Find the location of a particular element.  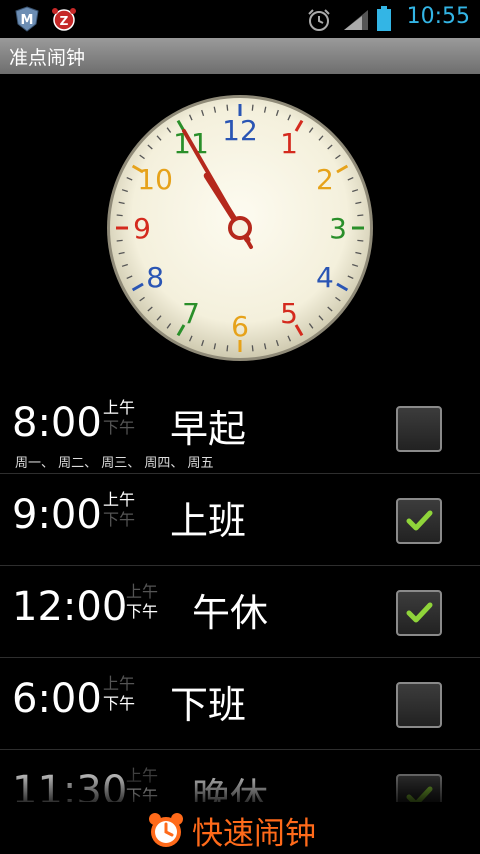

alarm-row: 8:00 上午 下午 早起 周一、 周二、 周三、 周四、 周五 is located at coordinates (240, 428).